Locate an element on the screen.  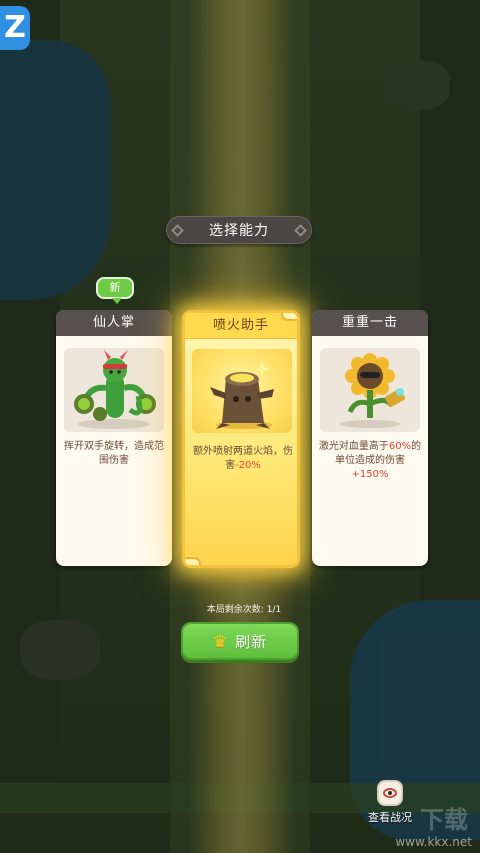
desc-highlight: -20% is located at coordinates (248, 465).